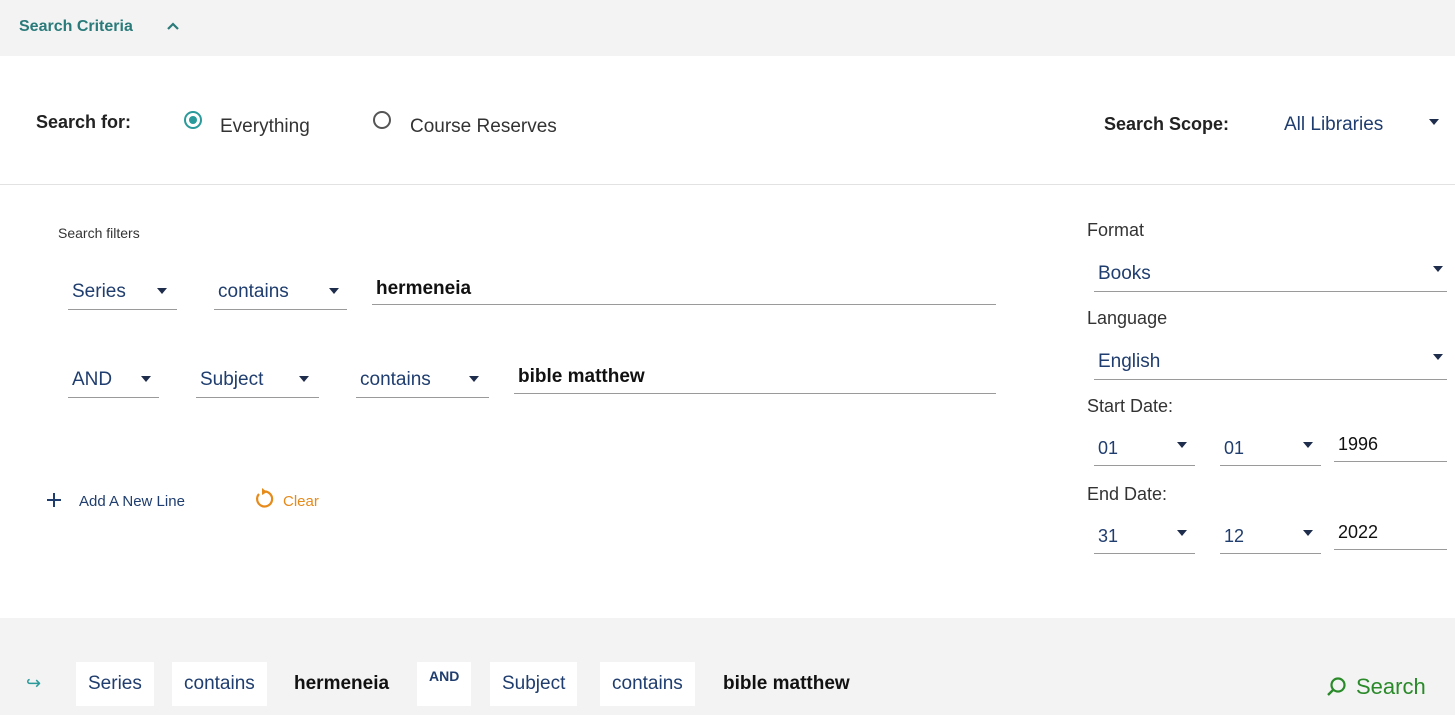 The image size is (1455, 715). I want to click on format-select: Books, so click(1270, 272).